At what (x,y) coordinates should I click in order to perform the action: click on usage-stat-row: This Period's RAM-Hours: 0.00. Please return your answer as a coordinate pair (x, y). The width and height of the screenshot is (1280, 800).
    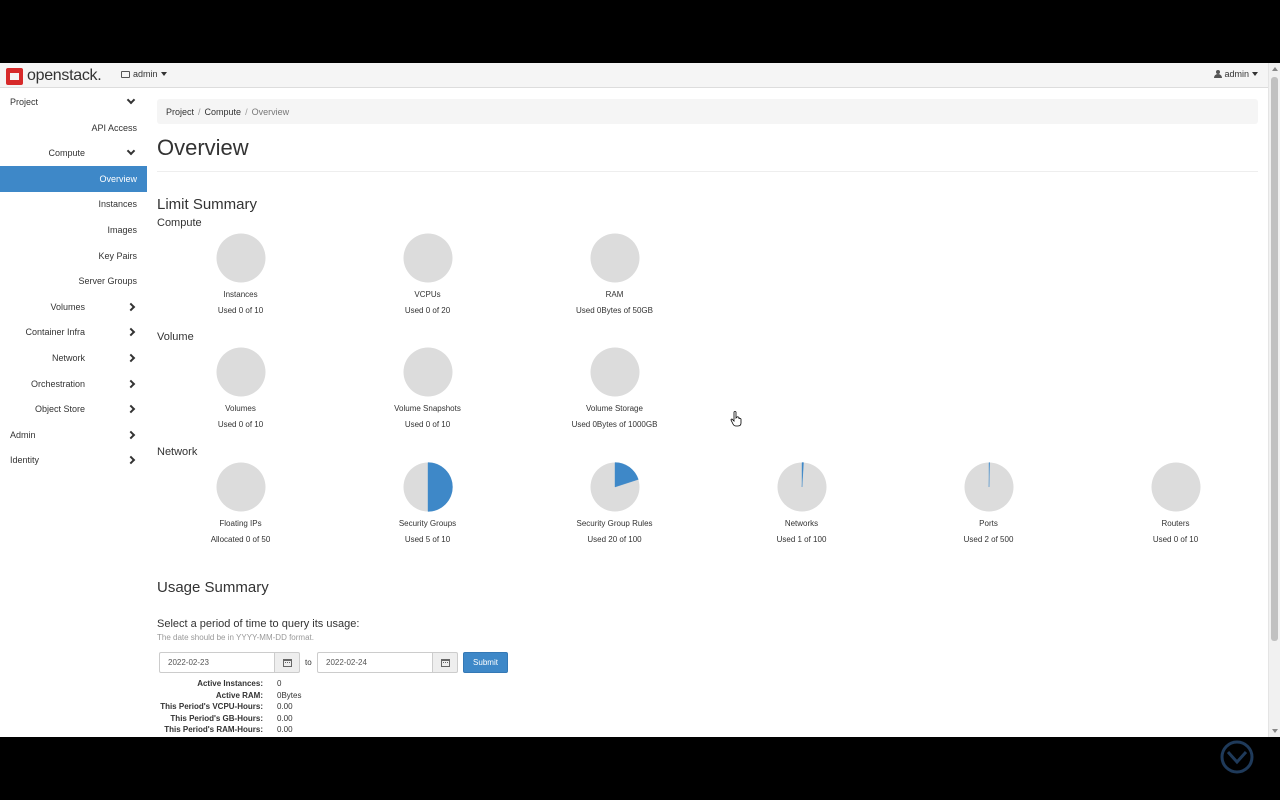
    Looking at the image, I should click on (225, 730).